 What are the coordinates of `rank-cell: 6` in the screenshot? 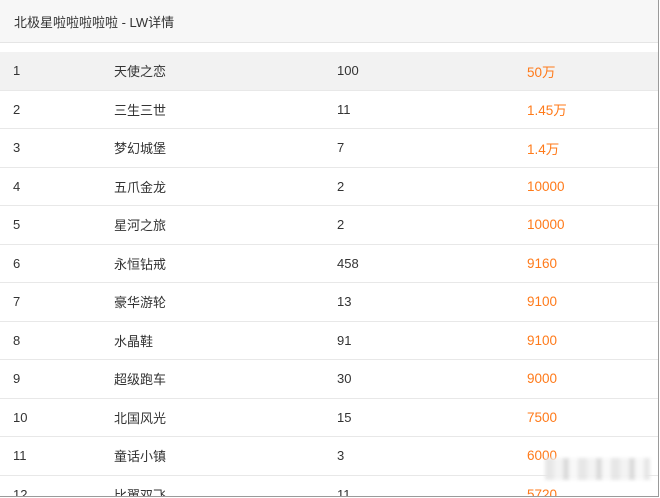 It's located at (17, 263).